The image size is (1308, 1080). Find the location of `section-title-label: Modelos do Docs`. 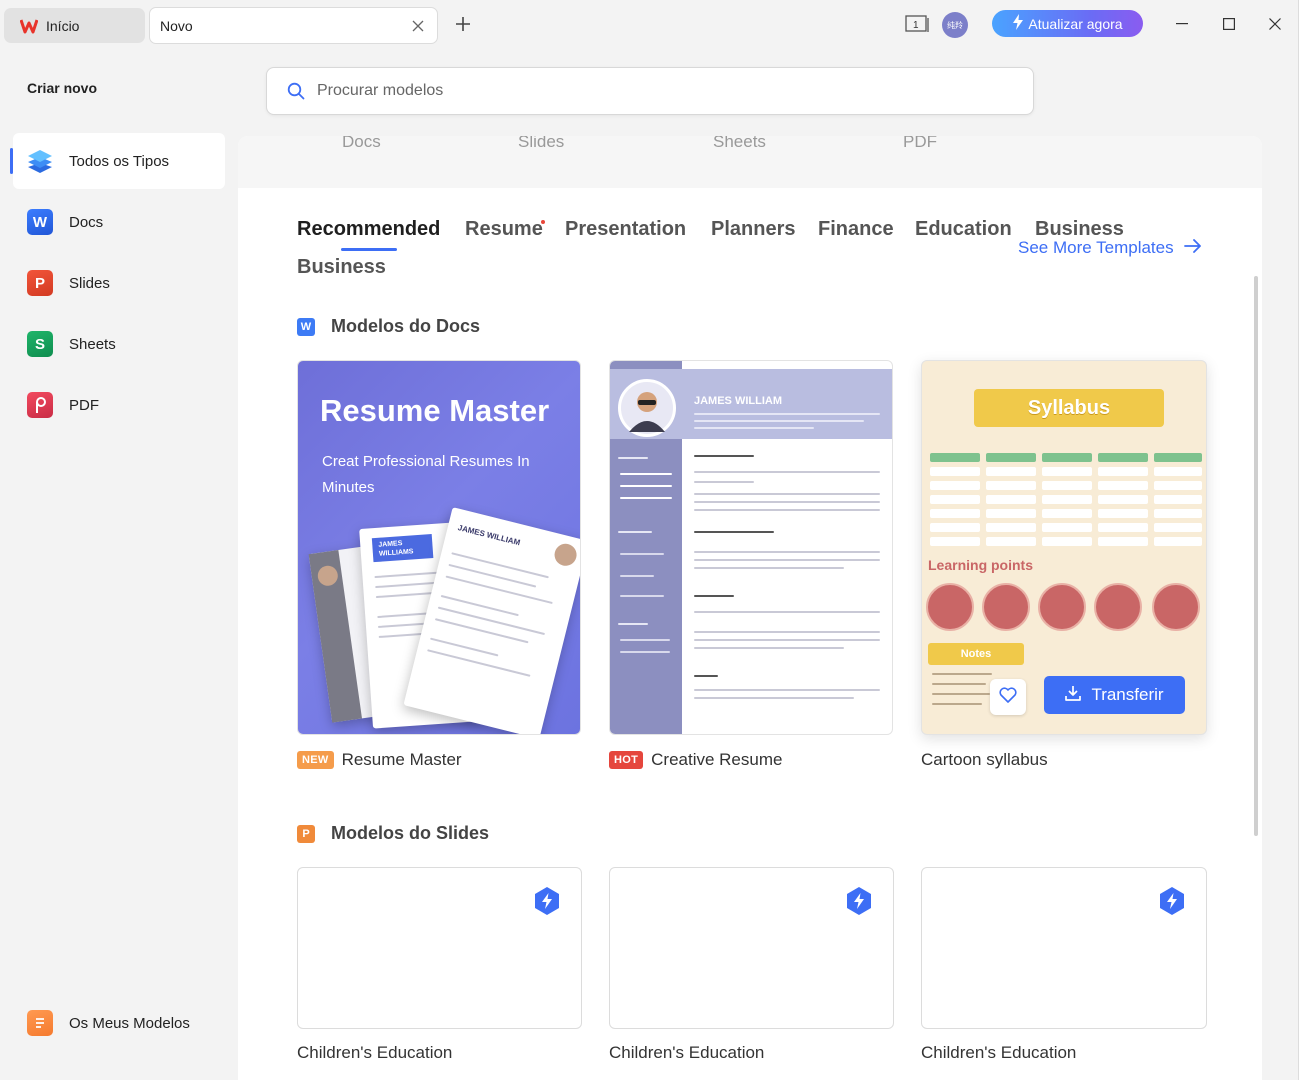

section-title-label: Modelos do Docs is located at coordinates (406, 326).